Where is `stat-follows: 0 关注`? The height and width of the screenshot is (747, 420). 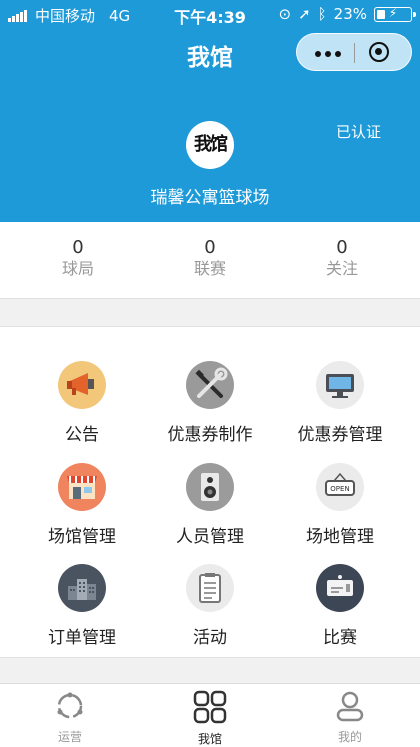 stat-follows: 0 关注 is located at coordinates (342, 259).